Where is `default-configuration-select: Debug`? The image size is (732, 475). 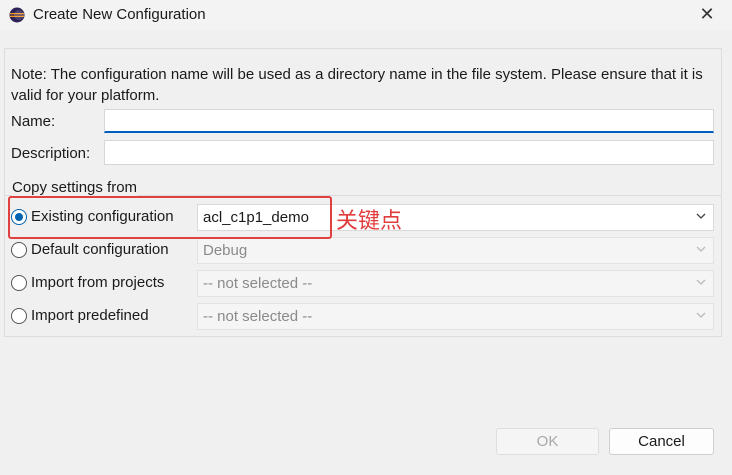
default-configuration-select: Debug is located at coordinates (455, 250).